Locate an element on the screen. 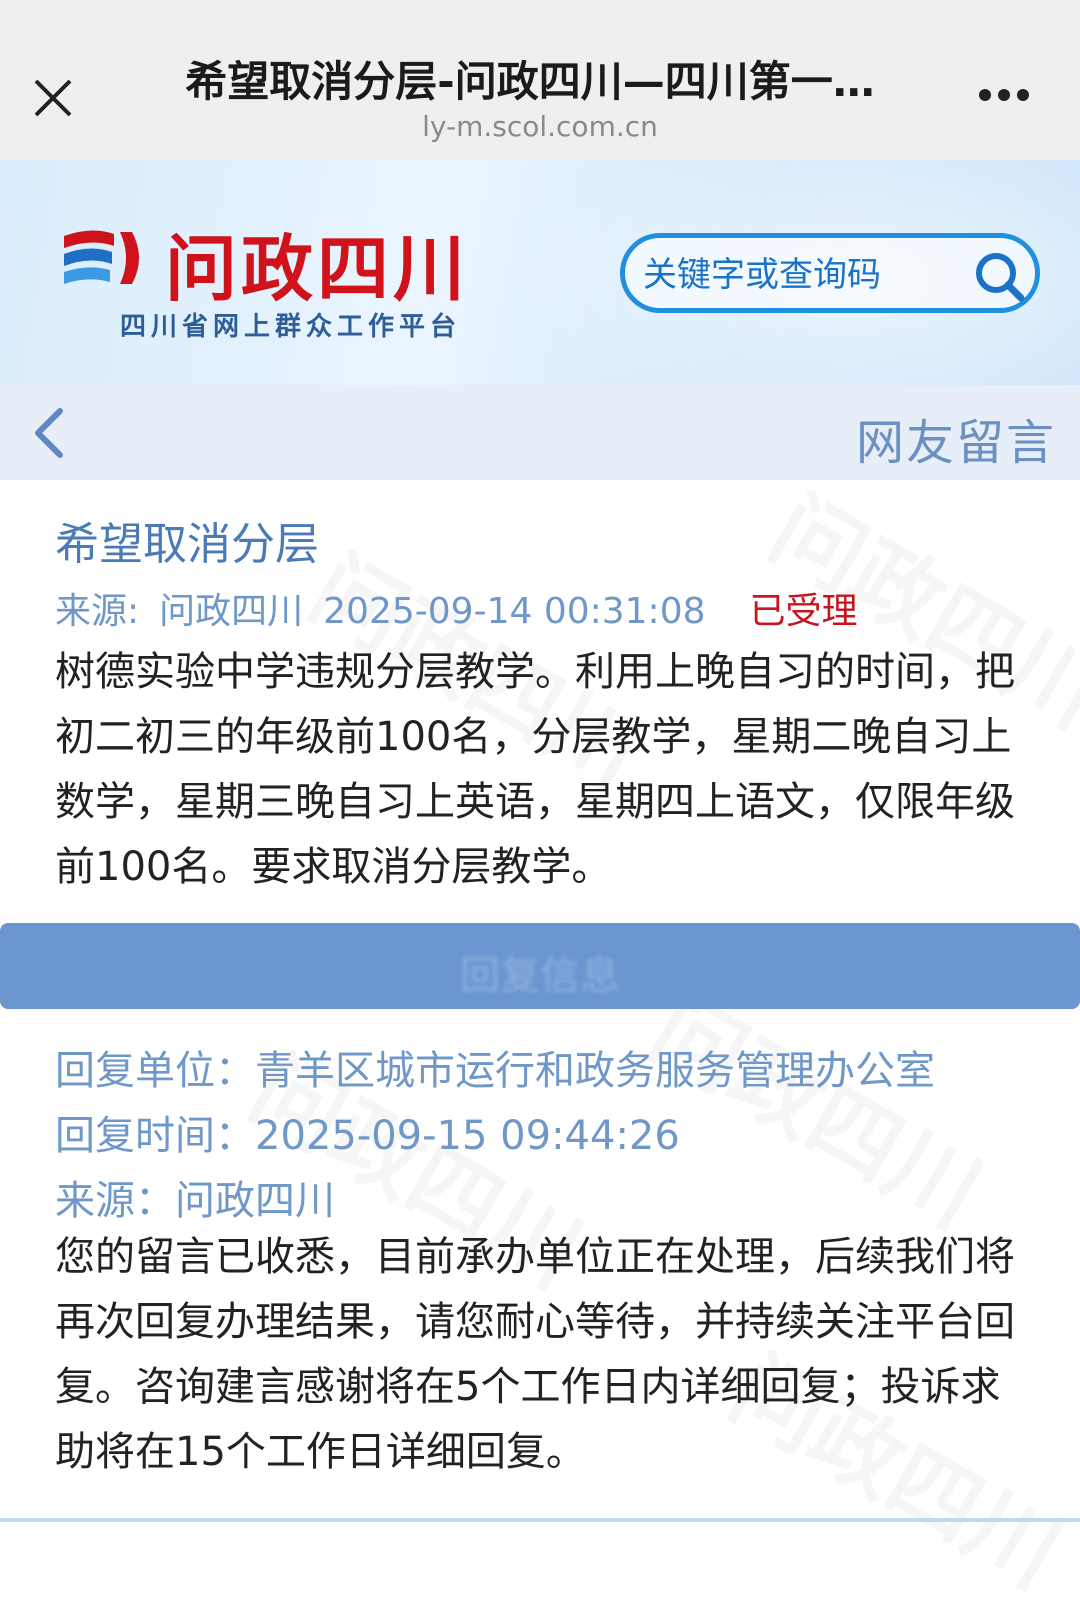 This screenshot has width=1080, height=1611. section-title: 网友留言 is located at coordinates (955, 443).